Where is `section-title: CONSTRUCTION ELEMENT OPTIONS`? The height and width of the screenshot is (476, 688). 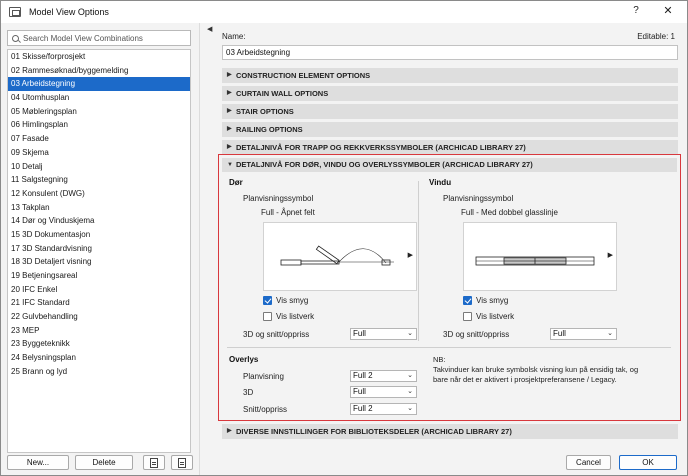 section-title: CONSTRUCTION ELEMENT OPTIONS is located at coordinates (303, 75).